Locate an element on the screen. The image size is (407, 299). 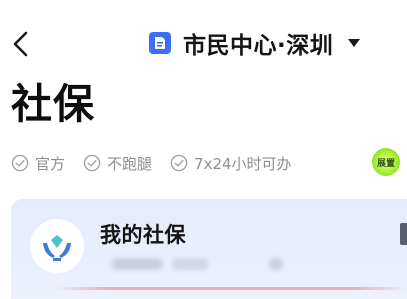
feature-official: 官方 is located at coordinates (38, 163).